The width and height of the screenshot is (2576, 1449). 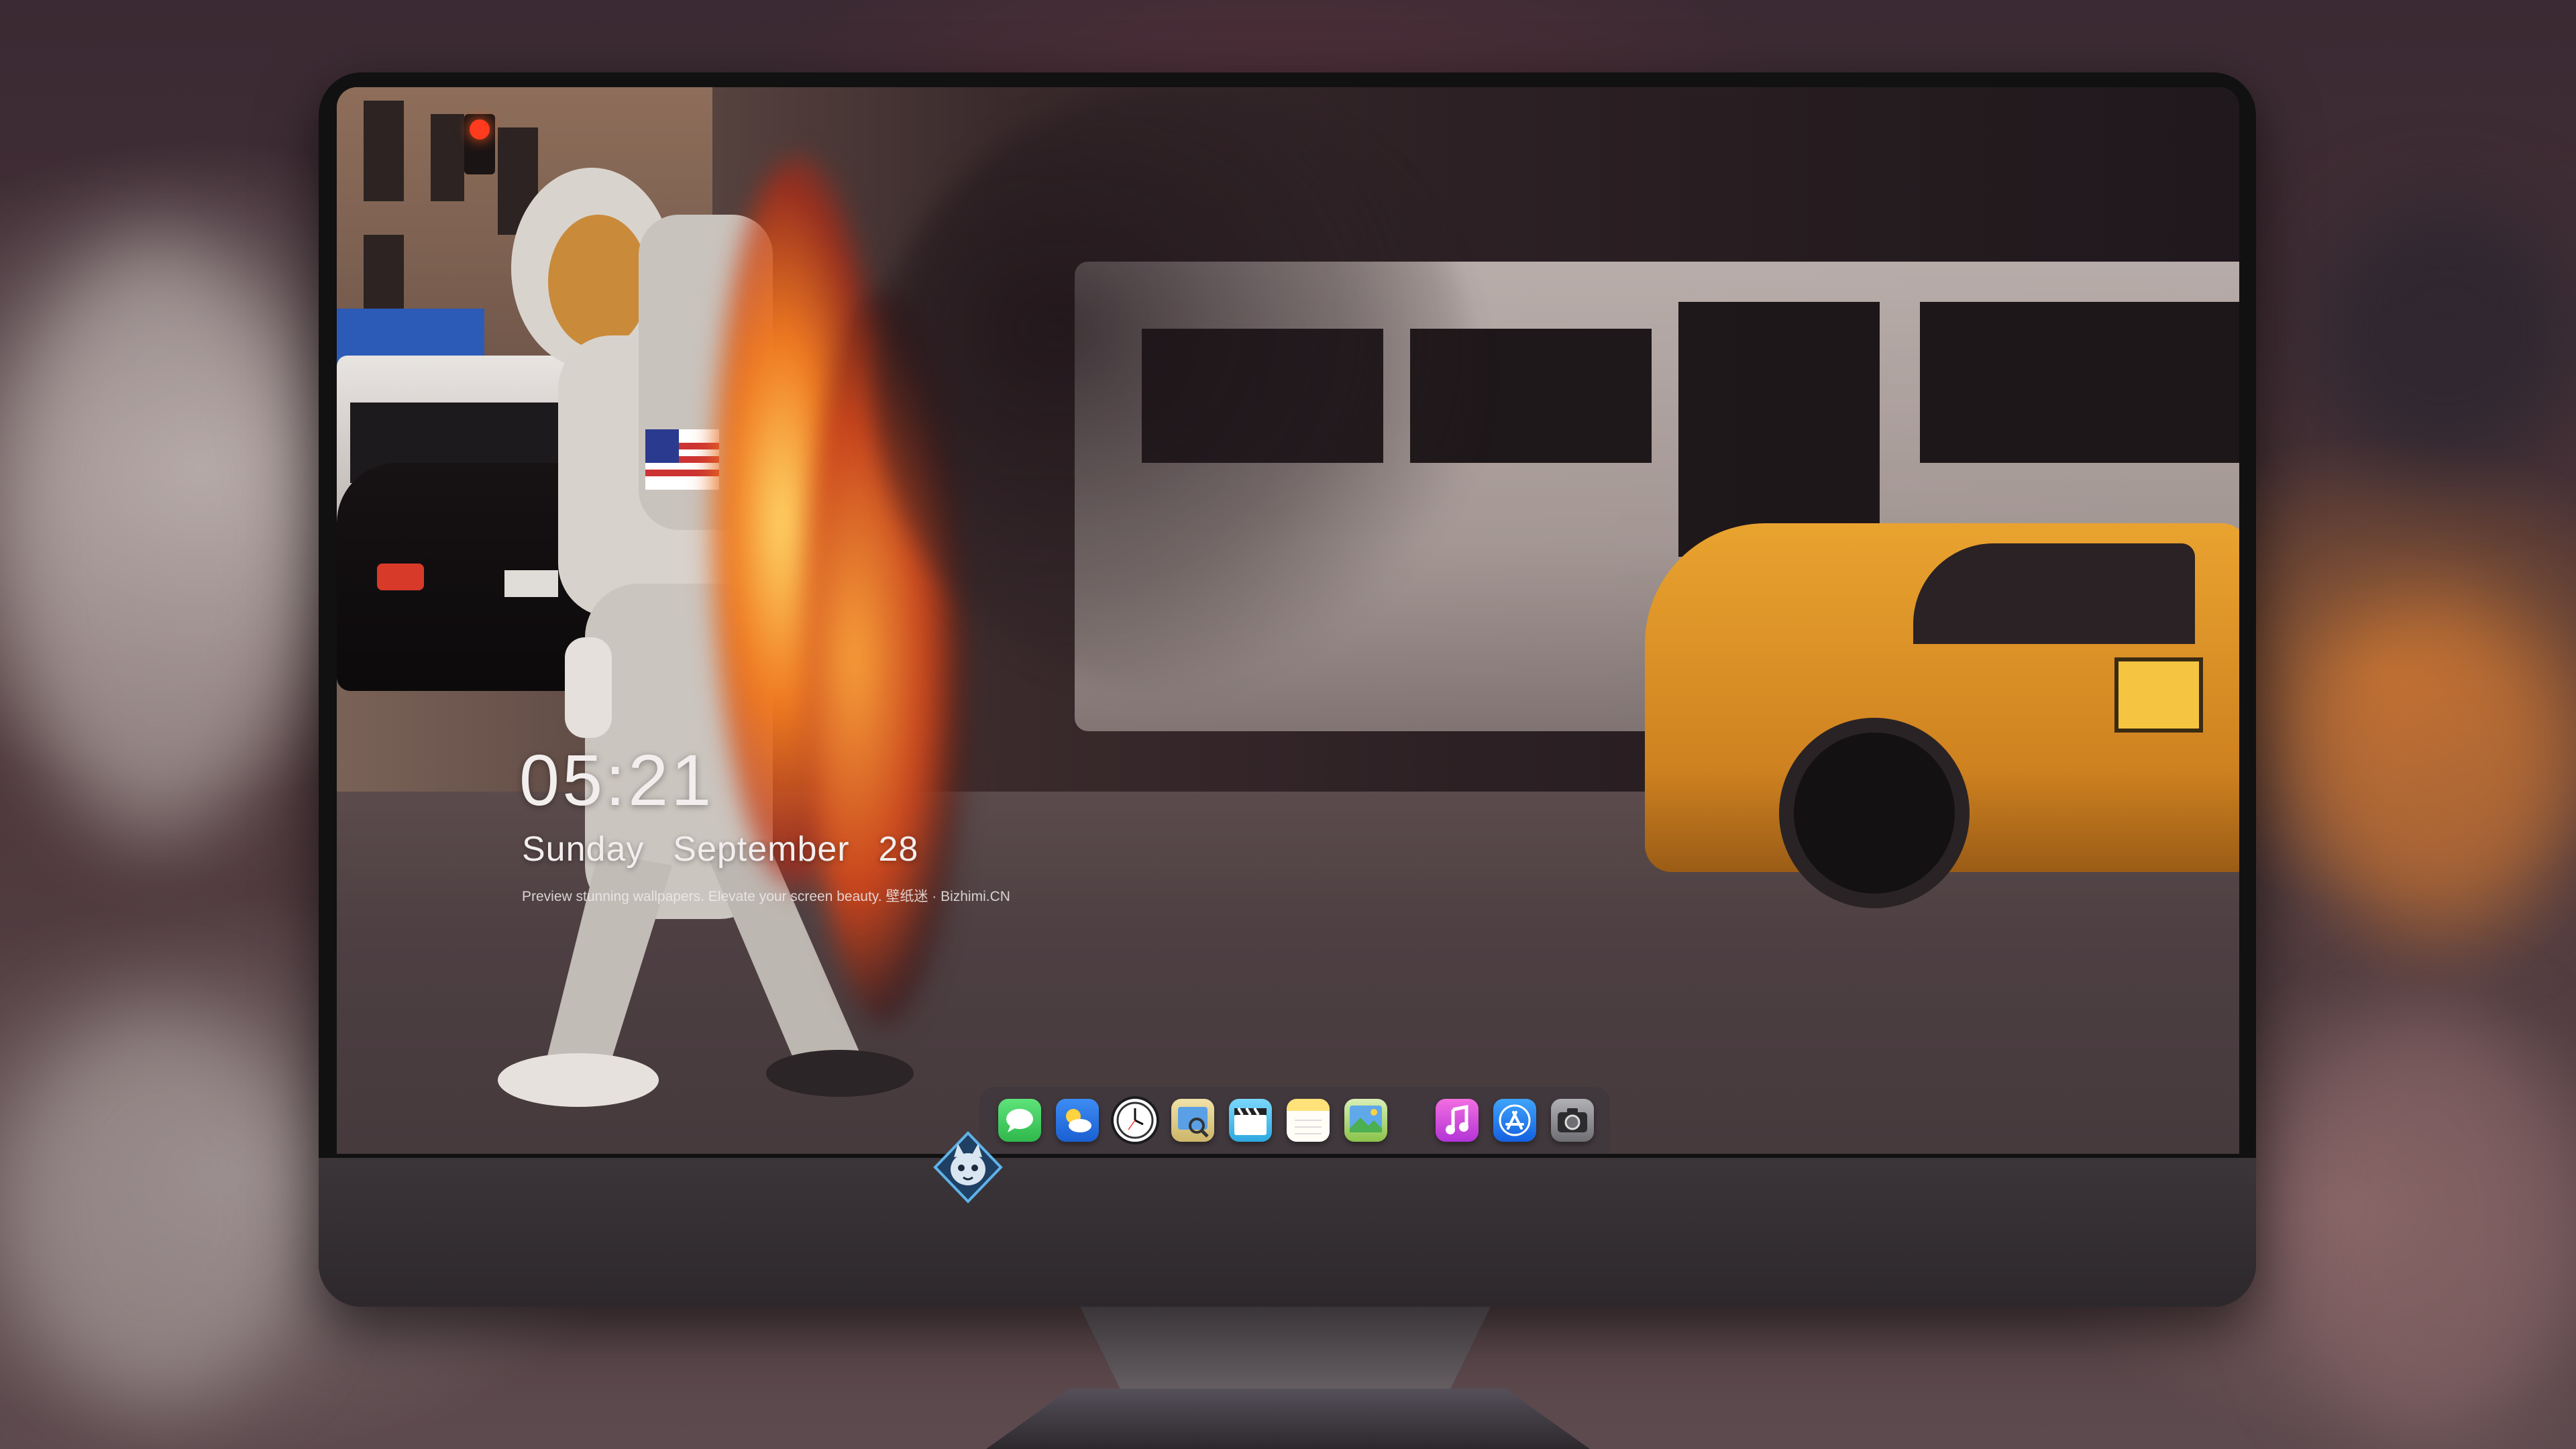 What do you see at coordinates (616, 779) in the screenshot?
I see `lock-screen-time: 05:21` at bounding box center [616, 779].